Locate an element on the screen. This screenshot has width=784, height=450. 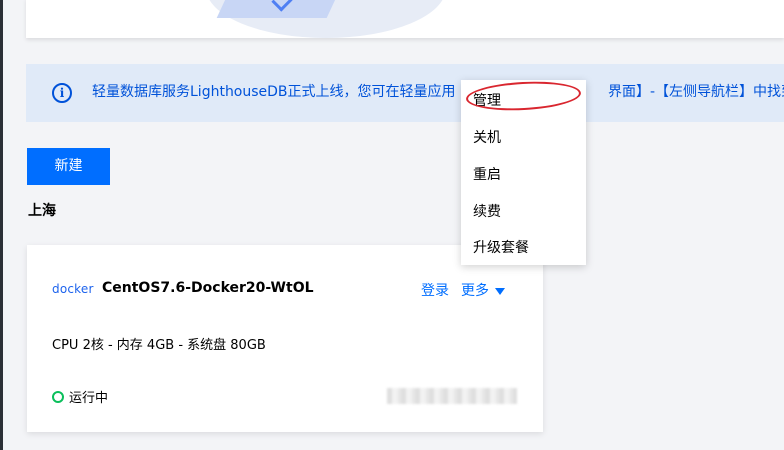
create-button: 新建 is located at coordinates (68, 166).